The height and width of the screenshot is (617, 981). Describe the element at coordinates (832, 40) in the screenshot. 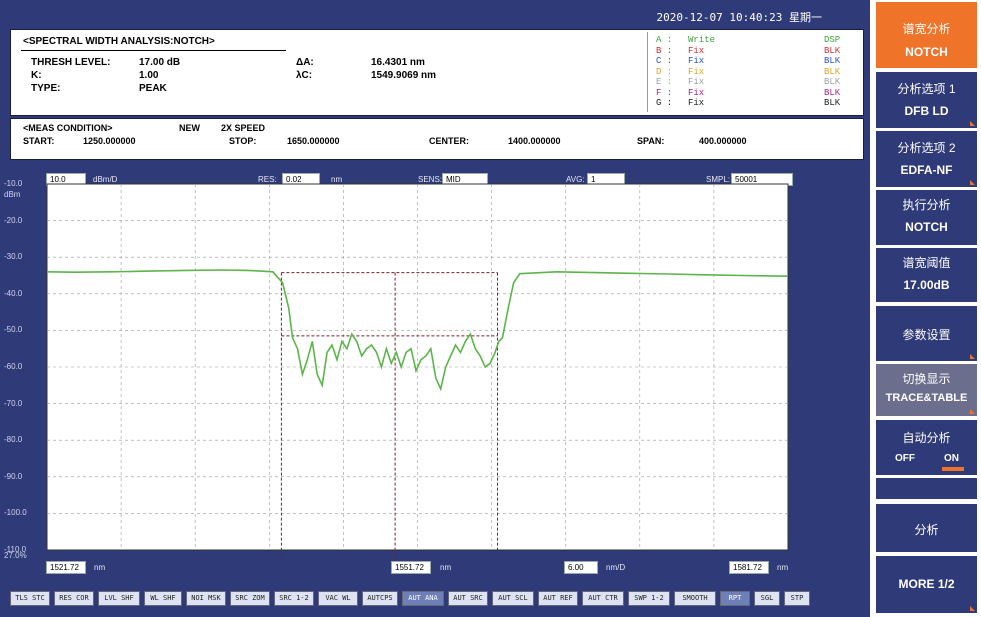

I see `trace-display: DSP` at that location.